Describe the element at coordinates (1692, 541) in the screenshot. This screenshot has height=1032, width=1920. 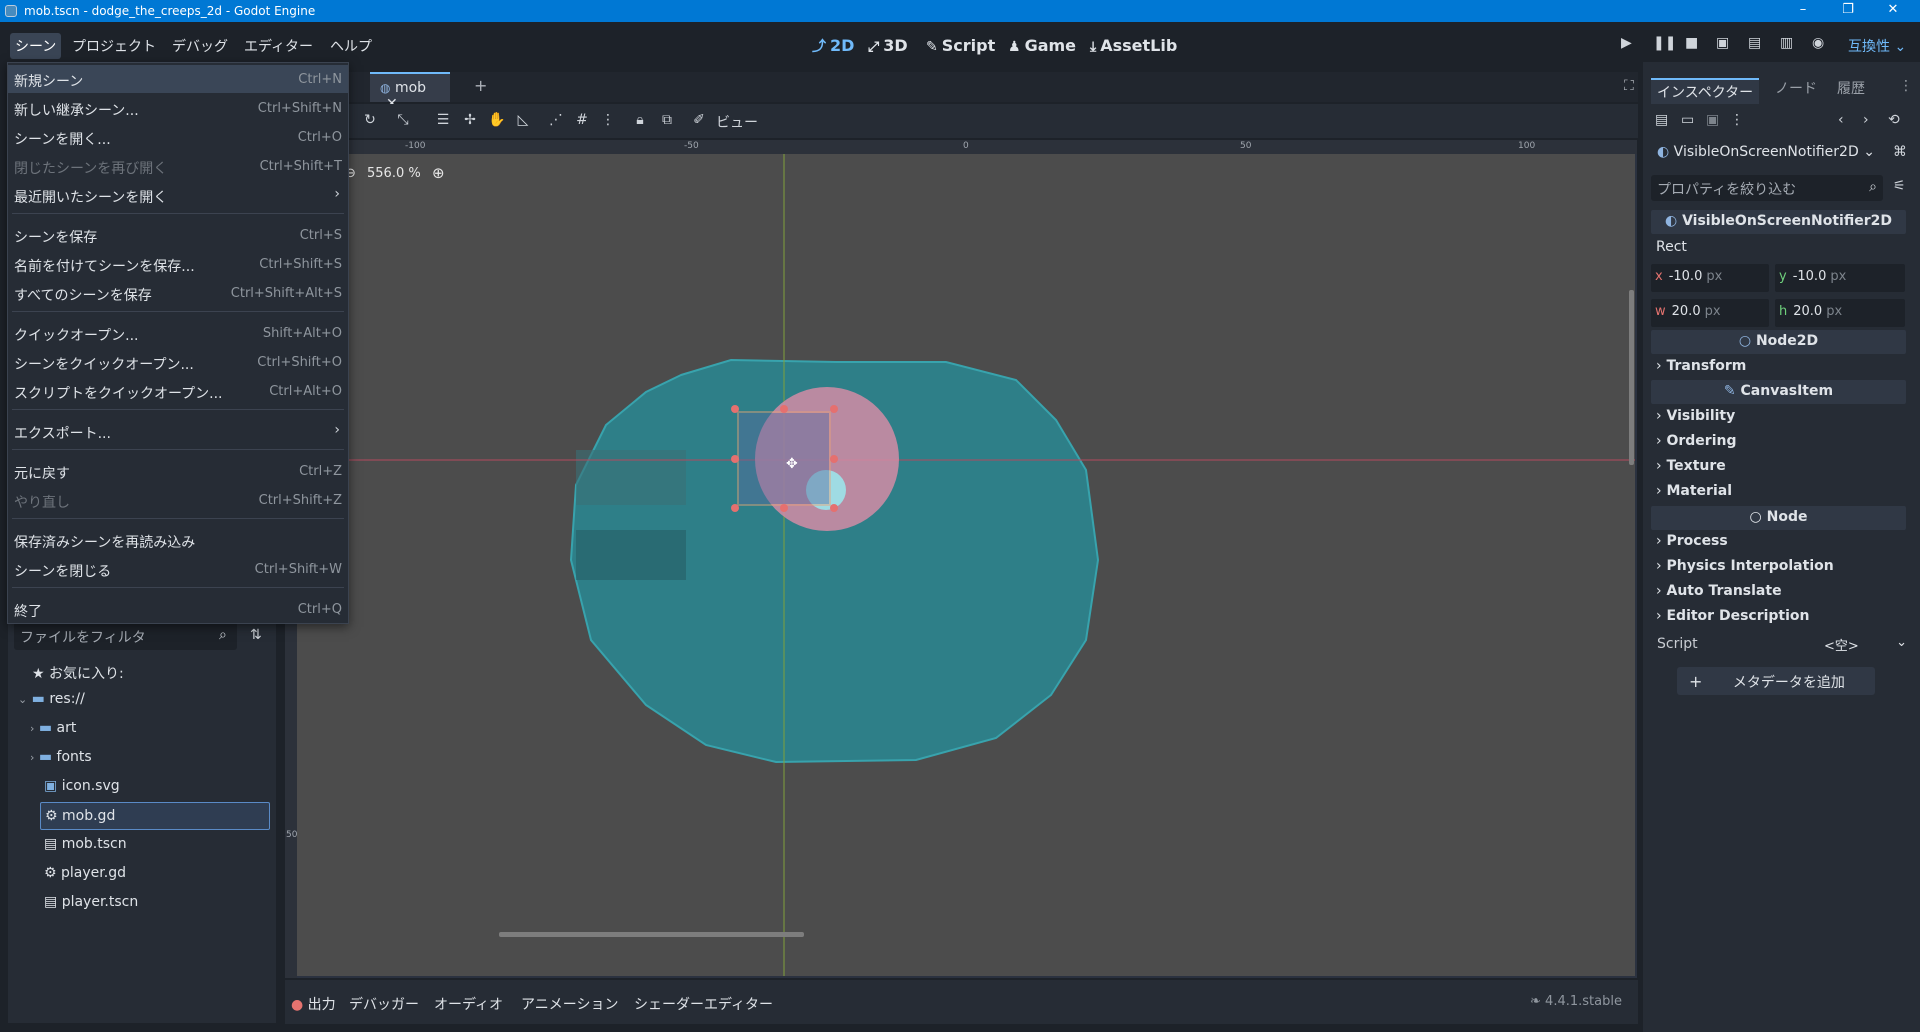
I see `process-section: › Process` at that location.